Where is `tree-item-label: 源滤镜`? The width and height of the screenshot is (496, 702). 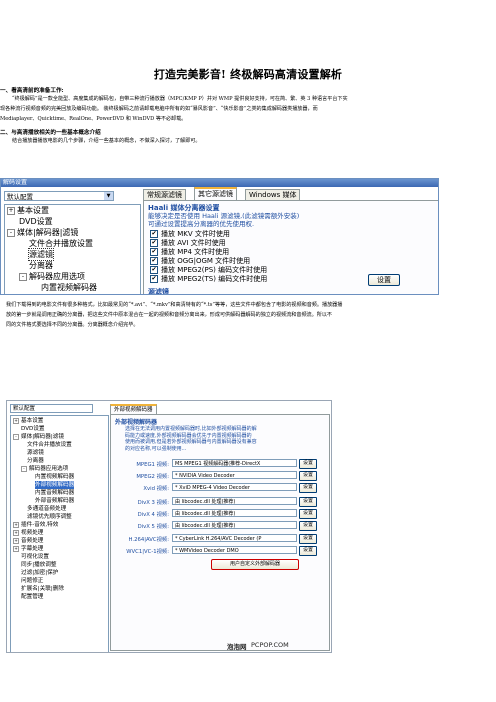
tree-item-label: 源滤镜 is located at coordinates (35, 453).